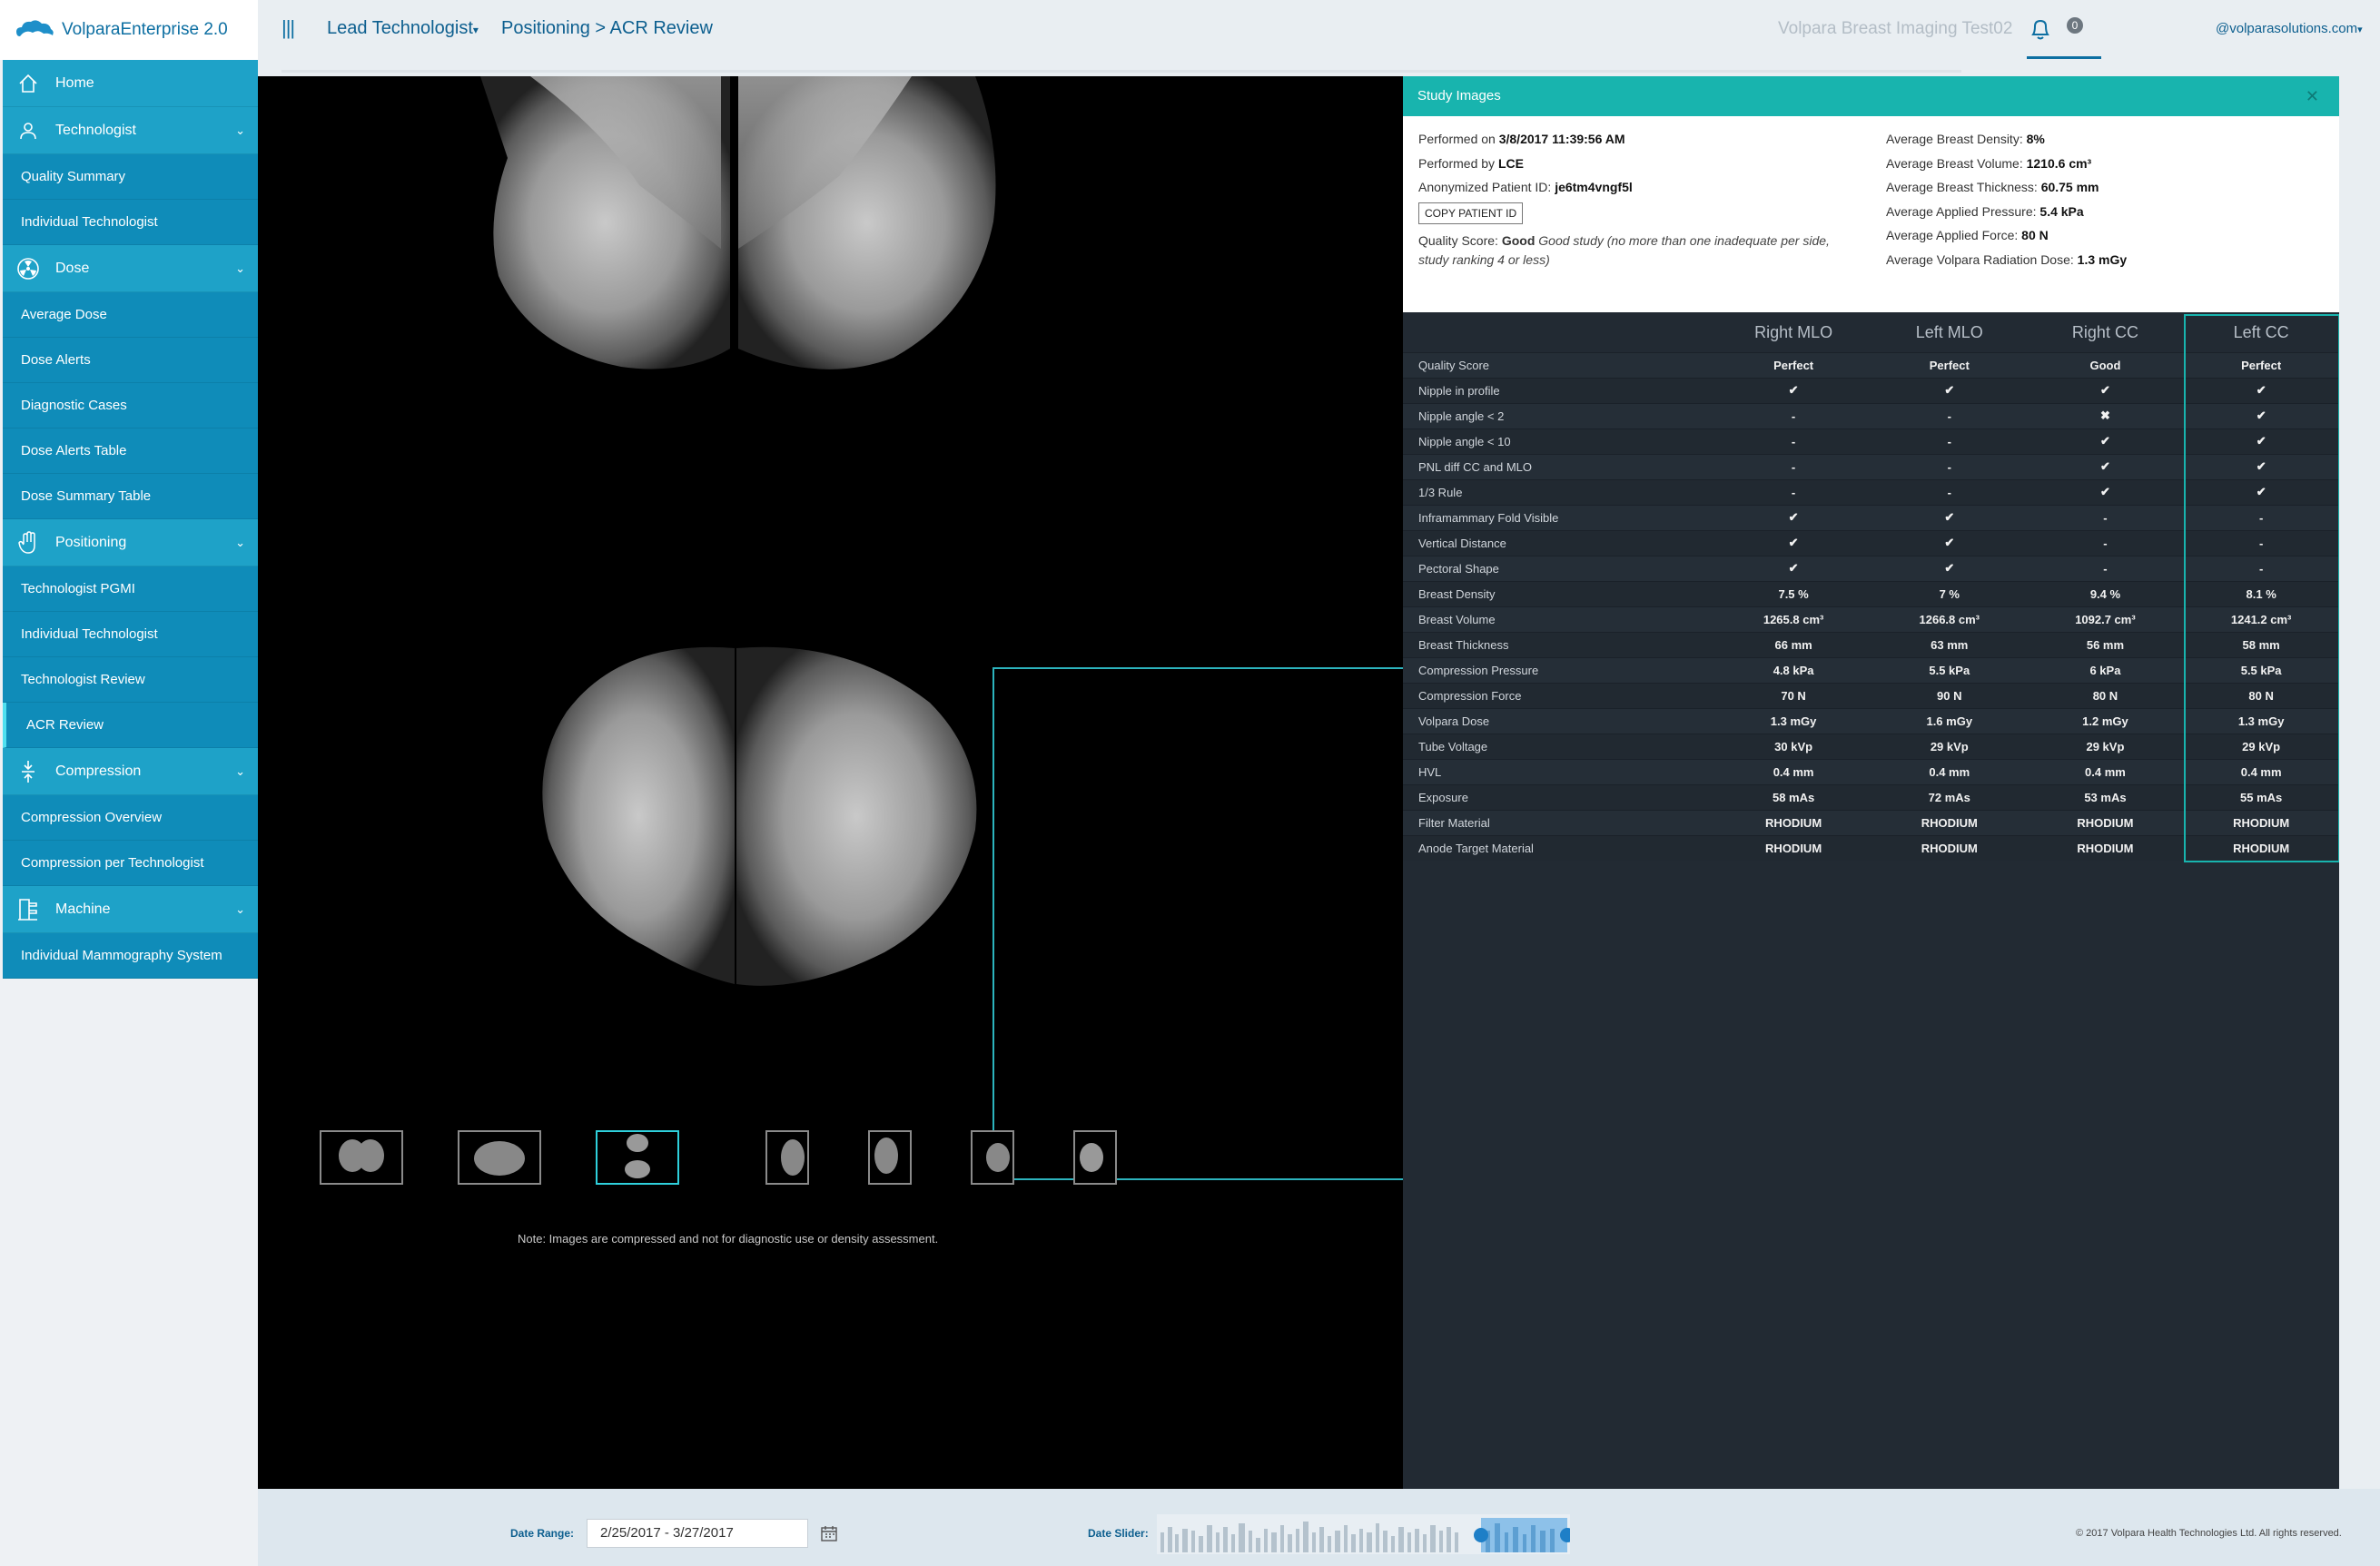  What do you see at coordinates (1793, 364) in the screenshot?
I see `table-cell: Perfect` at bounding box center [1793, 364].